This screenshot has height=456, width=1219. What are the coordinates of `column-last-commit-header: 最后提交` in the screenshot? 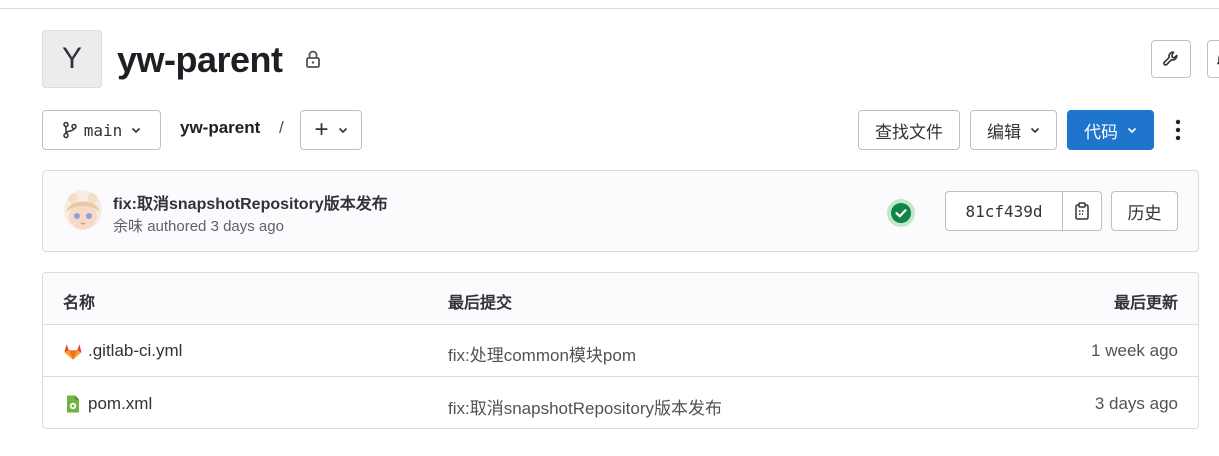 It's located at (480, 303).